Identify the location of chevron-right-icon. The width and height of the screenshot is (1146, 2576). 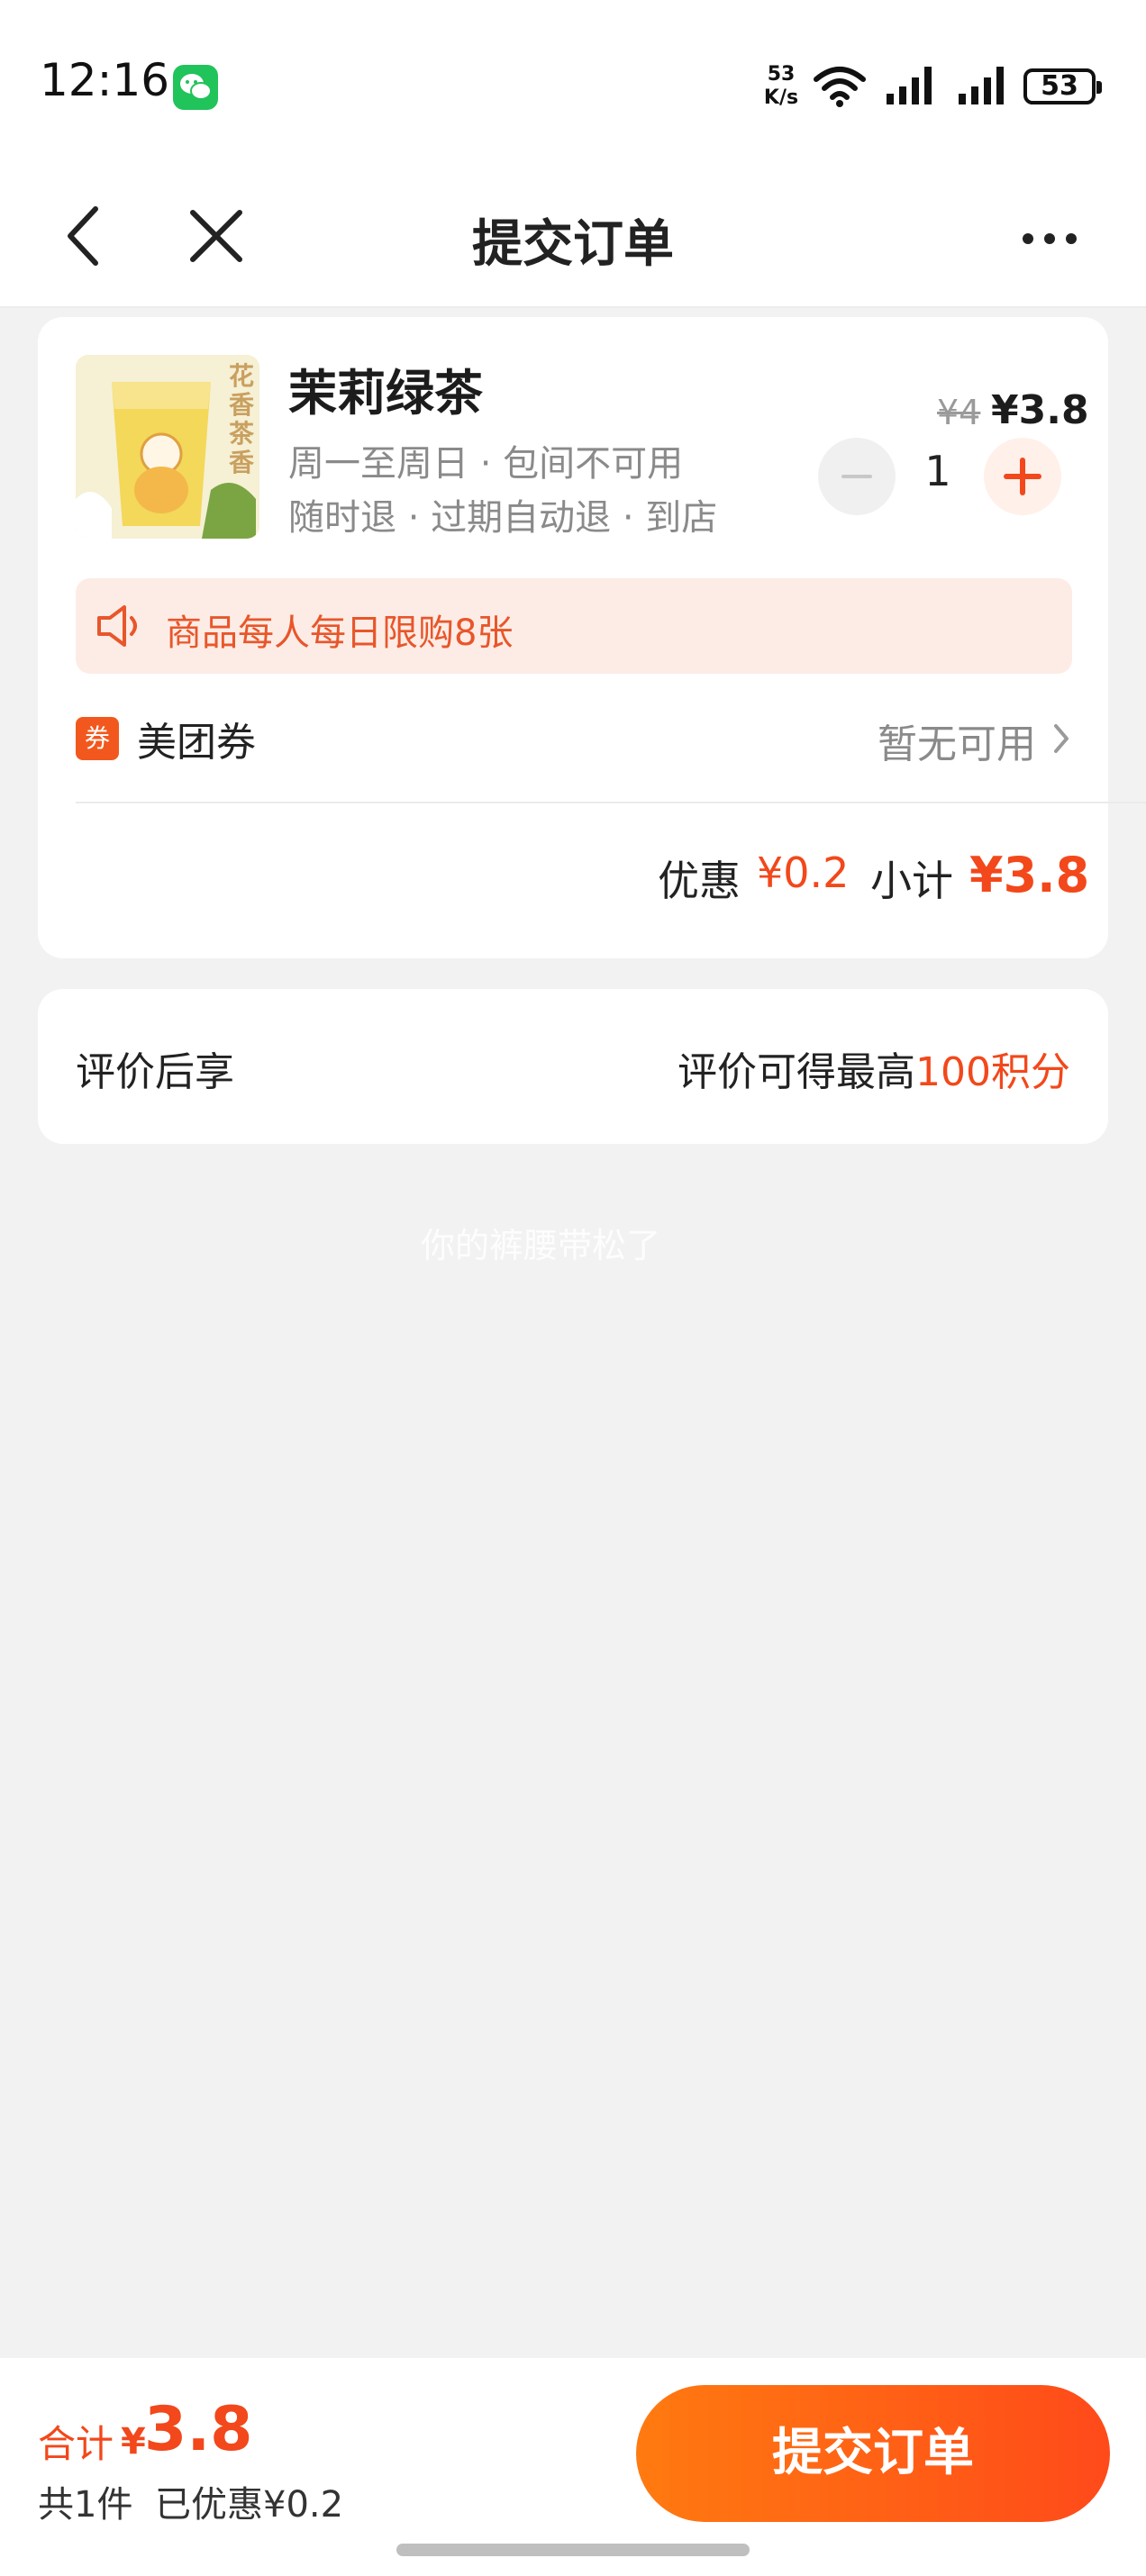
(1061, 739).